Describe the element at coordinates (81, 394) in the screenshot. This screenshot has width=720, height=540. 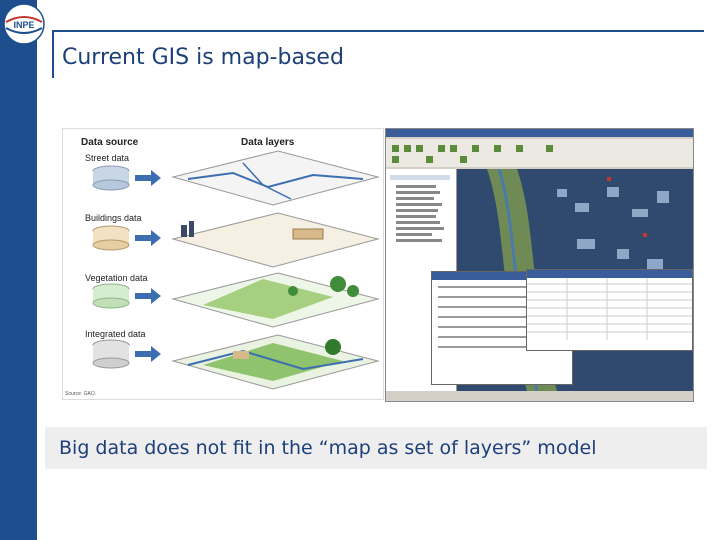
I see `figure-source-note: Source: GAO.` at that location.